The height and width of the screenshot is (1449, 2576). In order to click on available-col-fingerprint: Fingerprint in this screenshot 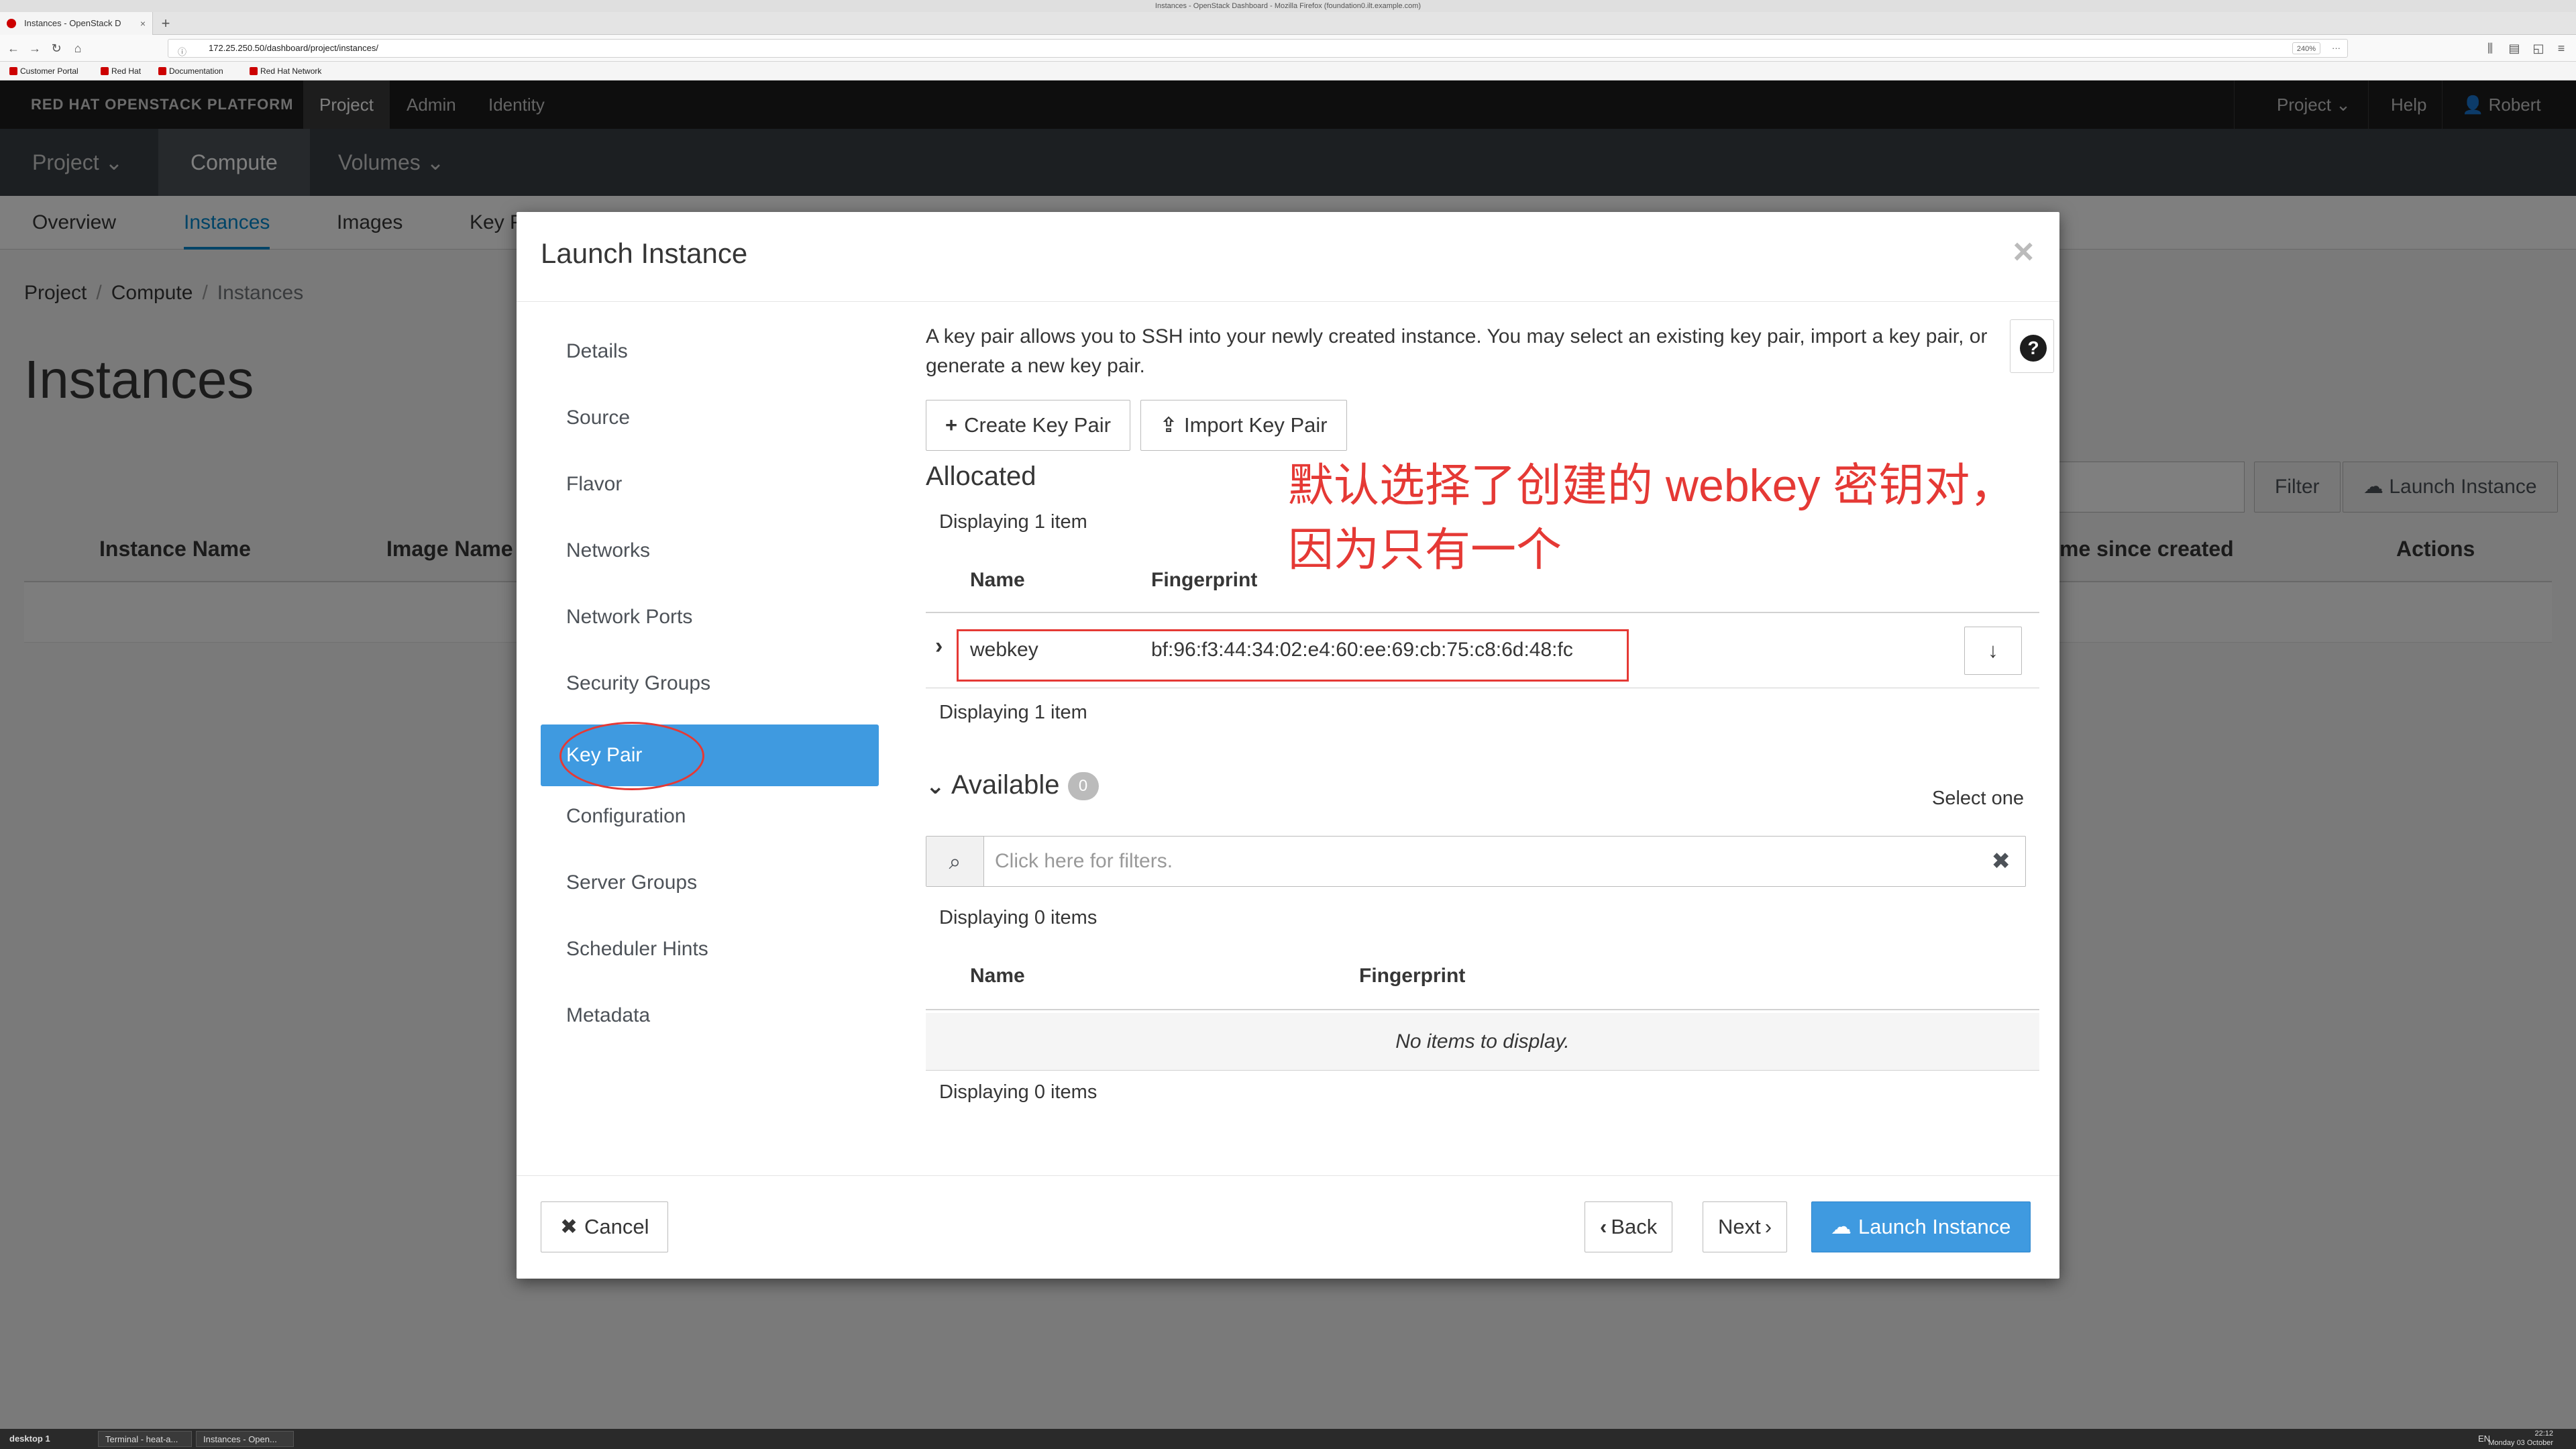, I will do `click(1412, 976)`.